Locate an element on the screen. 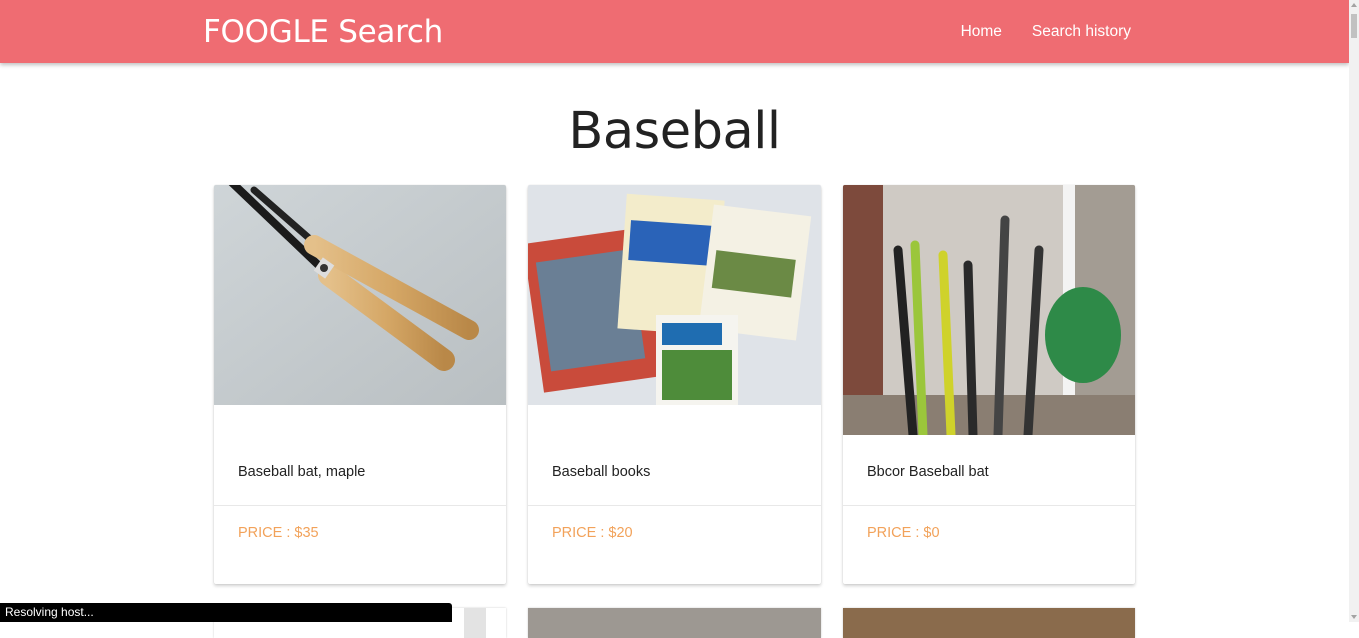  product-card: Baseball books PRICE : $20 is located at coordinates (674, 384).